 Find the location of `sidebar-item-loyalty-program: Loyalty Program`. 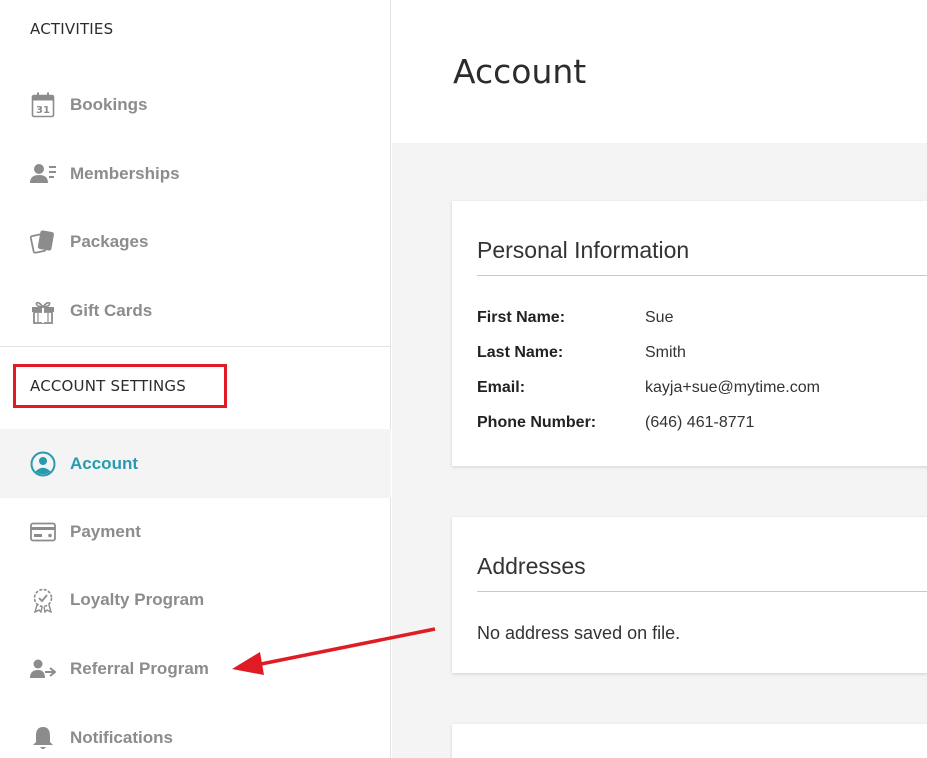

sidebar-item-loyalty-program: Loyalty Program is located at coordinates (195, 599).